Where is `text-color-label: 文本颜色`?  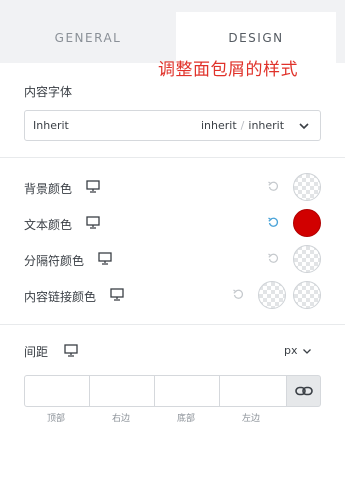 text-color-label: 文本颜色 is located at coordinates (48, 225).